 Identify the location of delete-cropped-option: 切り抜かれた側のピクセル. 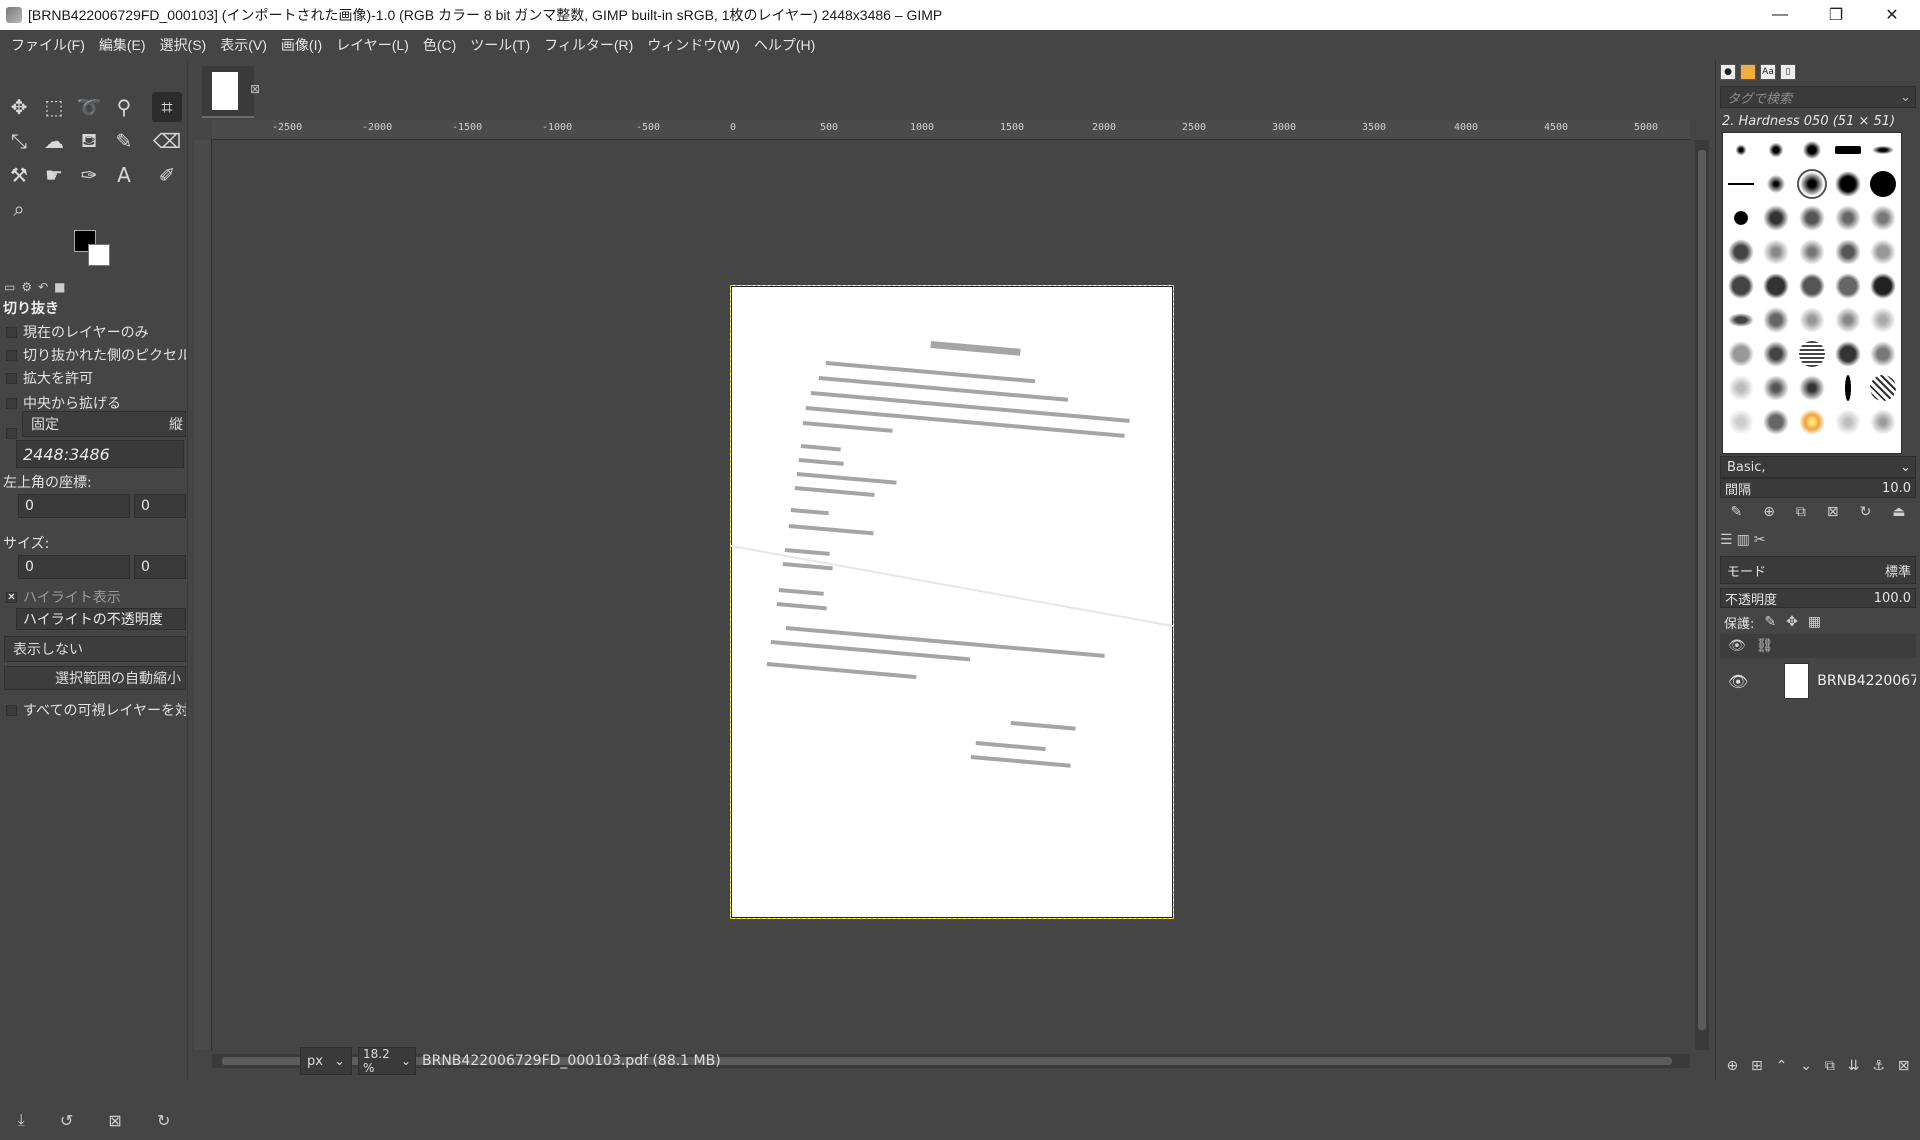
(96, 355).